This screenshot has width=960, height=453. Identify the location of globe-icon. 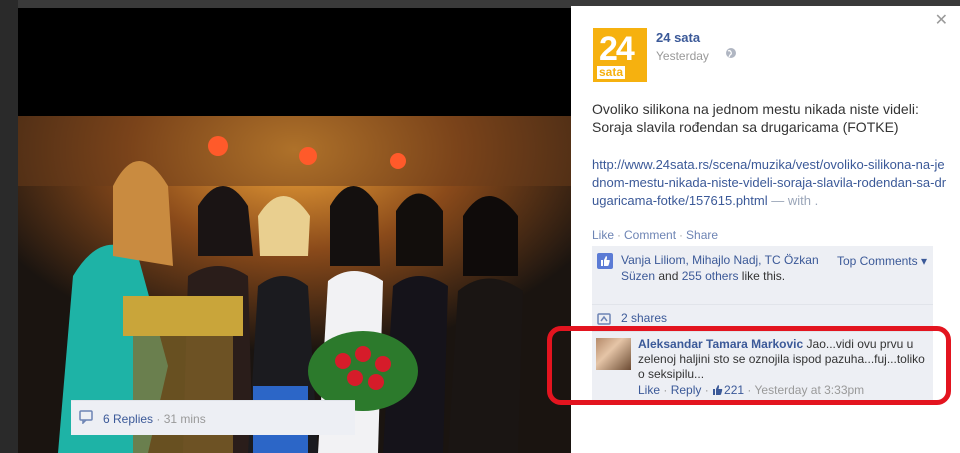
(731, 53).